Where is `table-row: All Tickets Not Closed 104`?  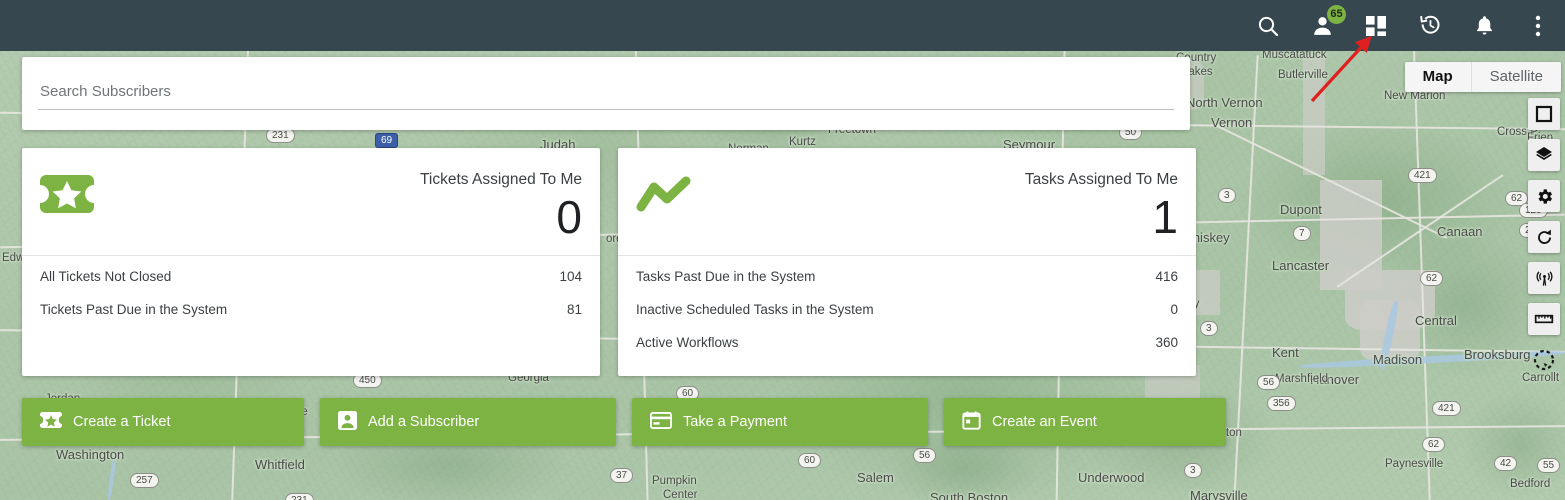
table-row: All Tickets Not Closed 104 is located at coordinates (311, 276).